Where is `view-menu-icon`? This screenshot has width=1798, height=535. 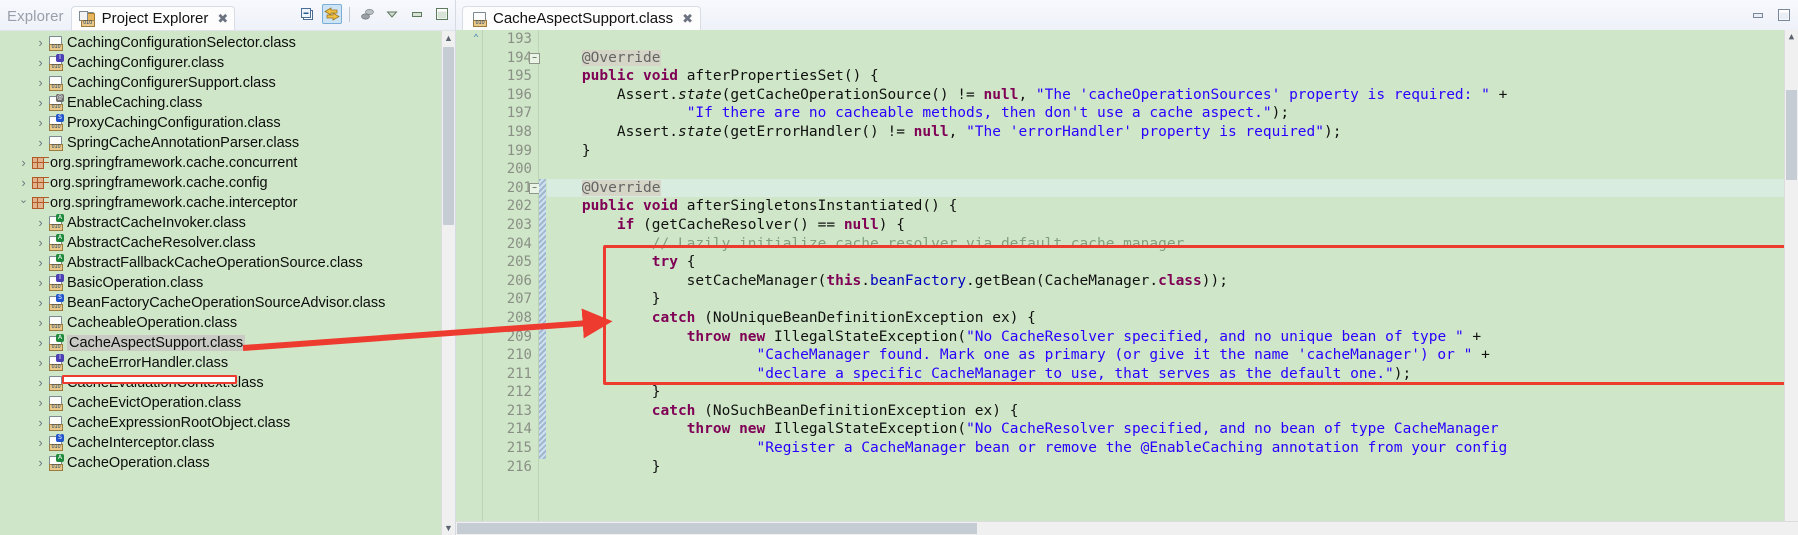 view-menu-icon is located at coordinates (392, 14).